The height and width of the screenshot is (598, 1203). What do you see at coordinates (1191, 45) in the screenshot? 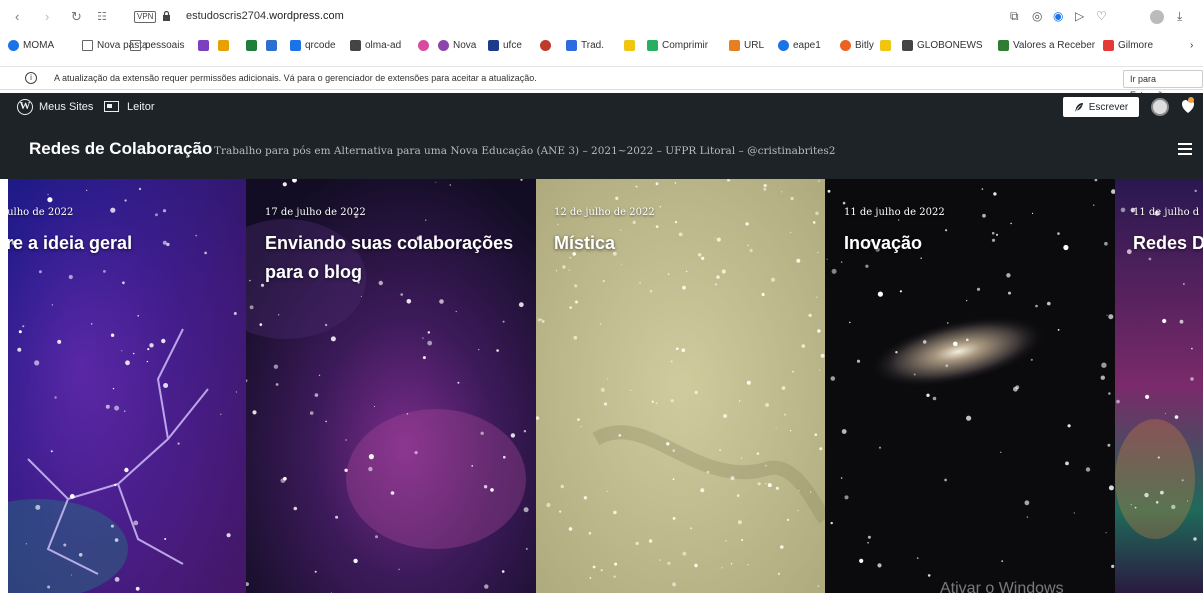
I see `bookmarks-overflow-icon: ›` at bounding box center [1191, 45].